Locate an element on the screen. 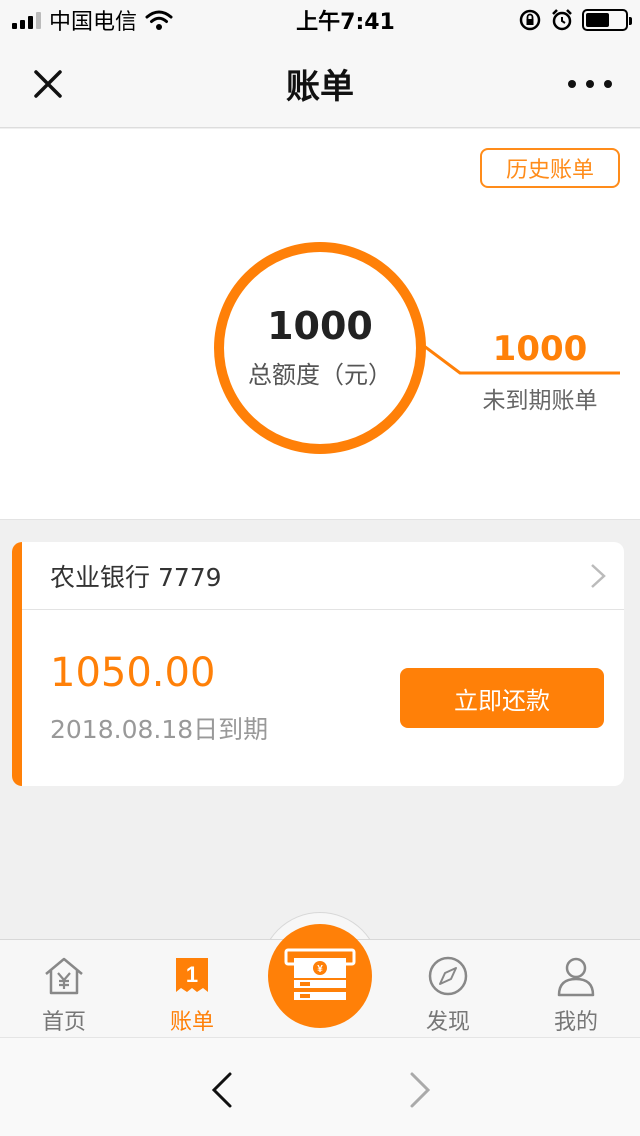  not-due-label: 未到期账单 is located at coordinates (540, 401).